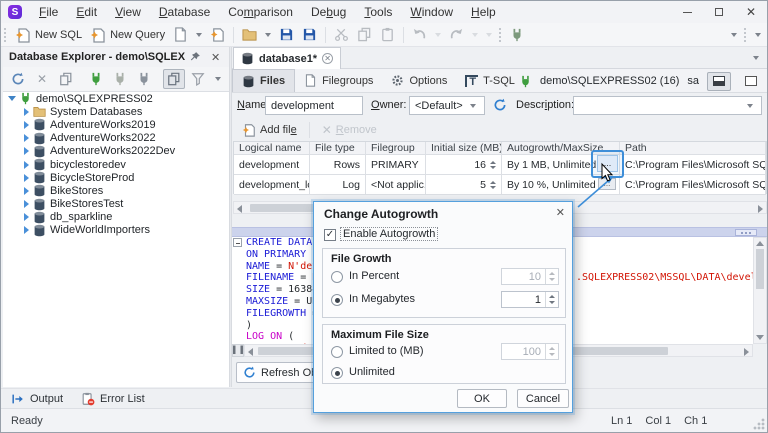 The image size is (768, 433). Describe the element at coordinates (238, 350) in the screenshot. I see `pane-split-button: ▌▐` at that location.